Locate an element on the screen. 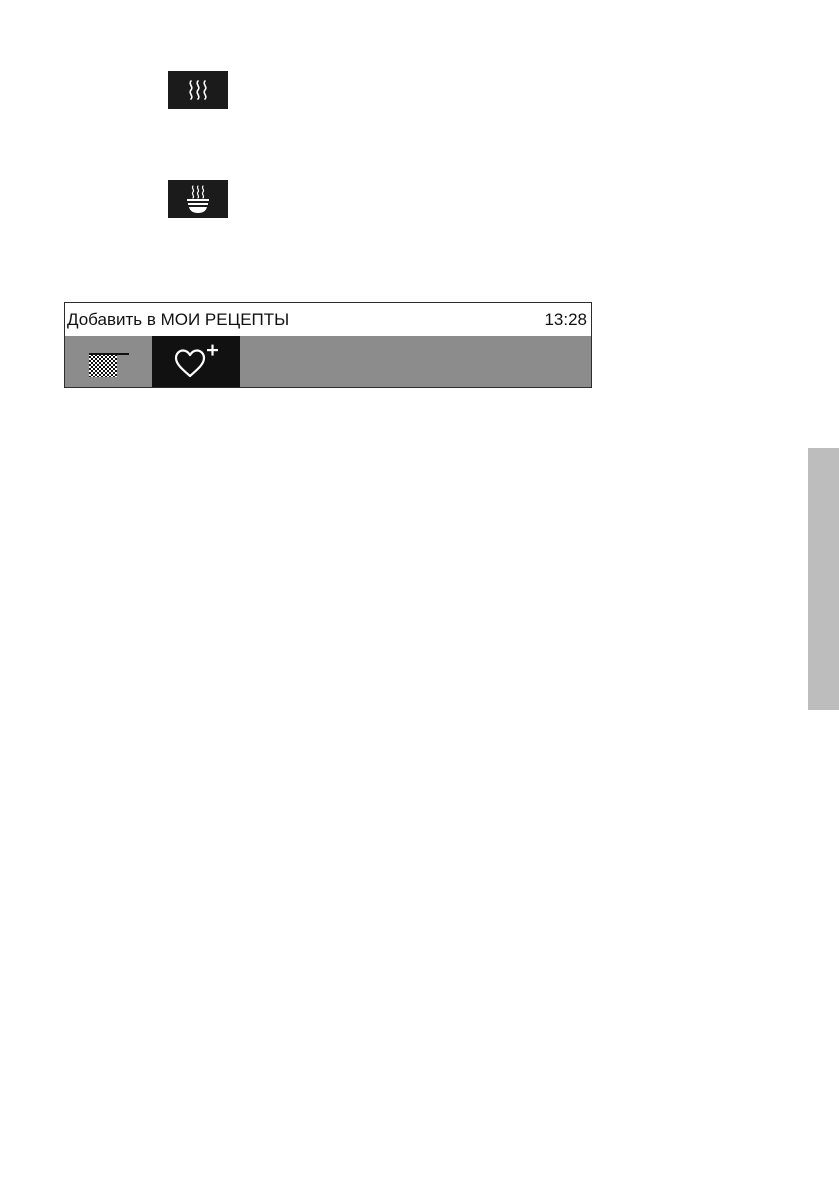  steam-bowl-icon is located at coordinates (198, 199).